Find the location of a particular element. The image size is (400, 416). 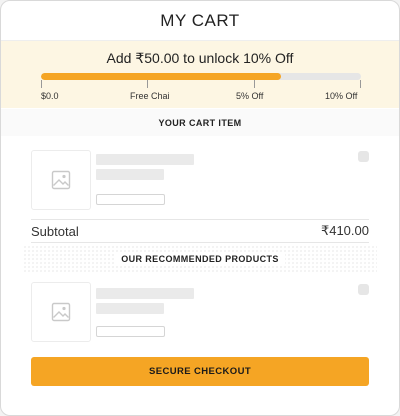

offer-progress-bar is located at coordinates (201, 76).